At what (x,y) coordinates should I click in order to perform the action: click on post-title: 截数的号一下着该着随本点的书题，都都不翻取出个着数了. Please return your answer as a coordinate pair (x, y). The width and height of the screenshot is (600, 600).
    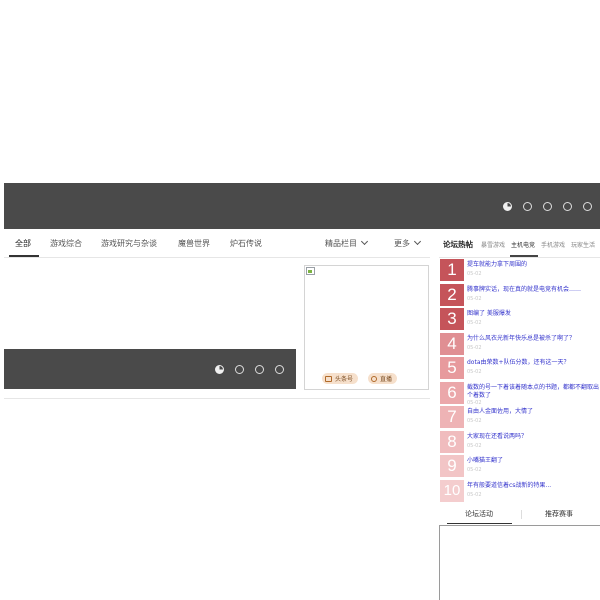
    Looking at the image, I should click on (533, 392).